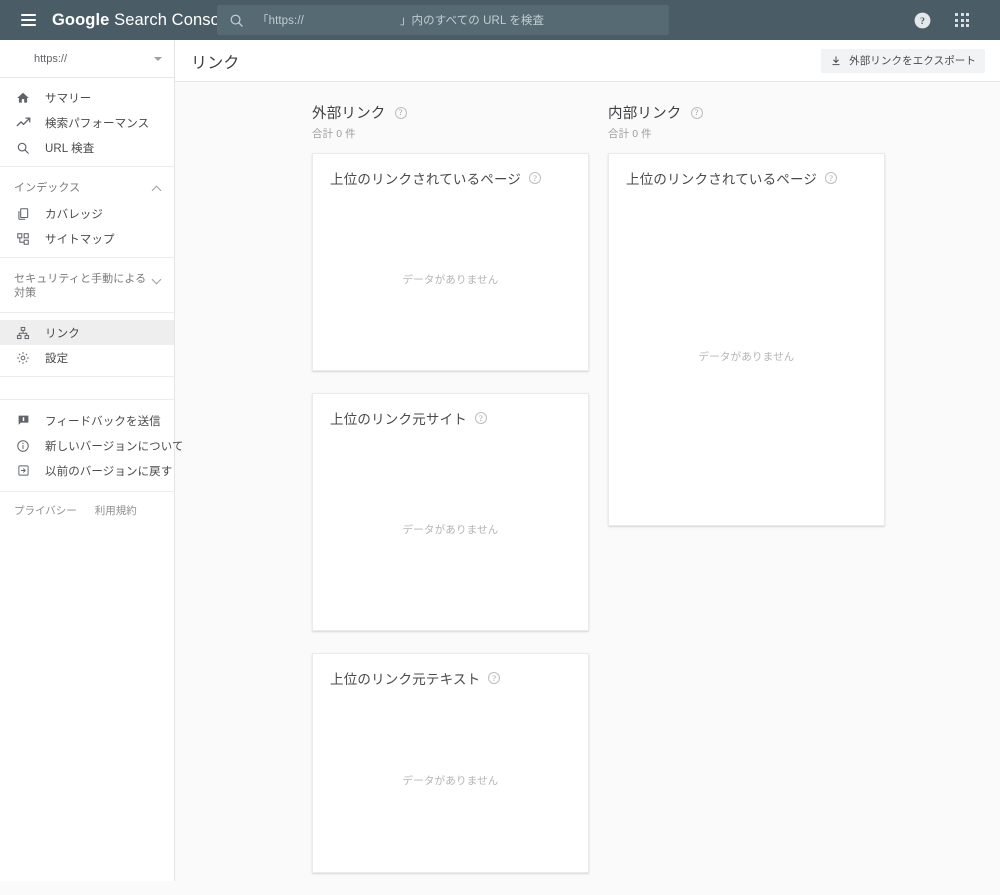  Describe the element at coordinates (349, 114) in the screenshot. I see `external-links-title: 外部リンク` at that location.